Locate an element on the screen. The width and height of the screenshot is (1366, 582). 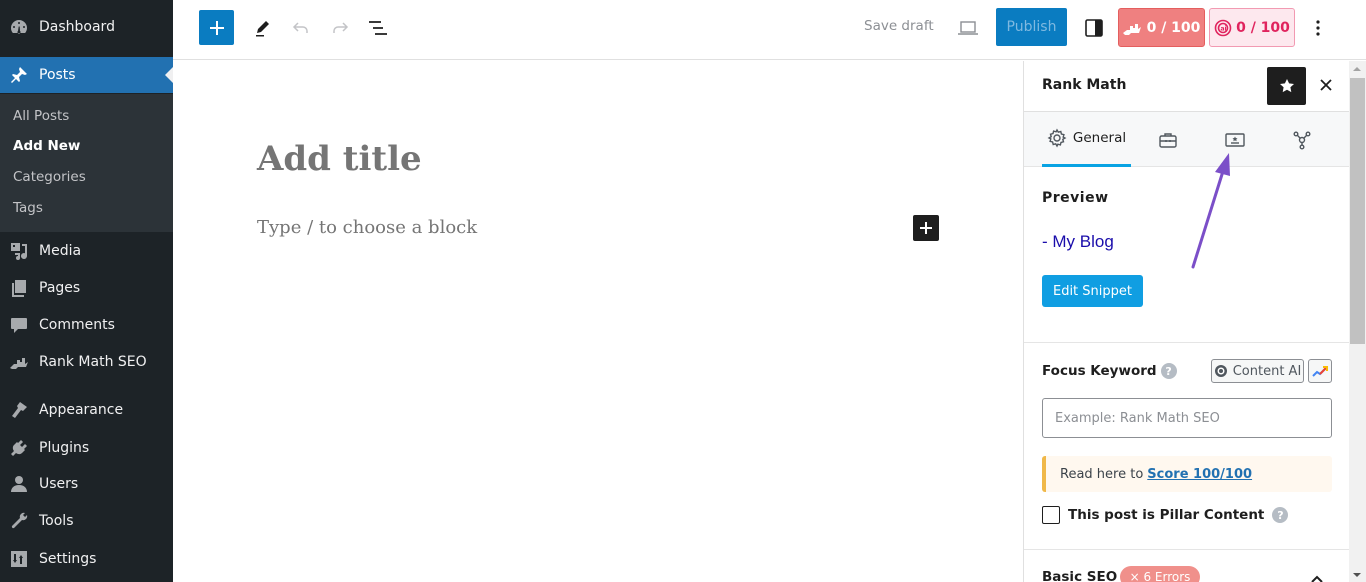
sidebar-item-label: Posts is located at coordinates (57, 75).